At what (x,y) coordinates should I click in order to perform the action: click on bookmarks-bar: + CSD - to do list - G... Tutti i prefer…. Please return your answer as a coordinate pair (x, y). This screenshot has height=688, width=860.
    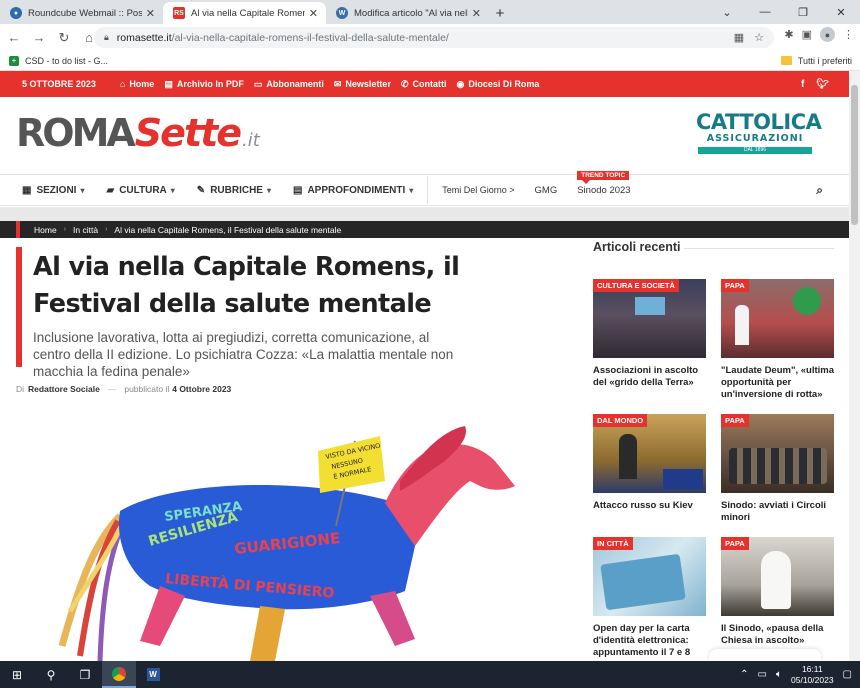
    Looking at the image, I should click on (430, 61).